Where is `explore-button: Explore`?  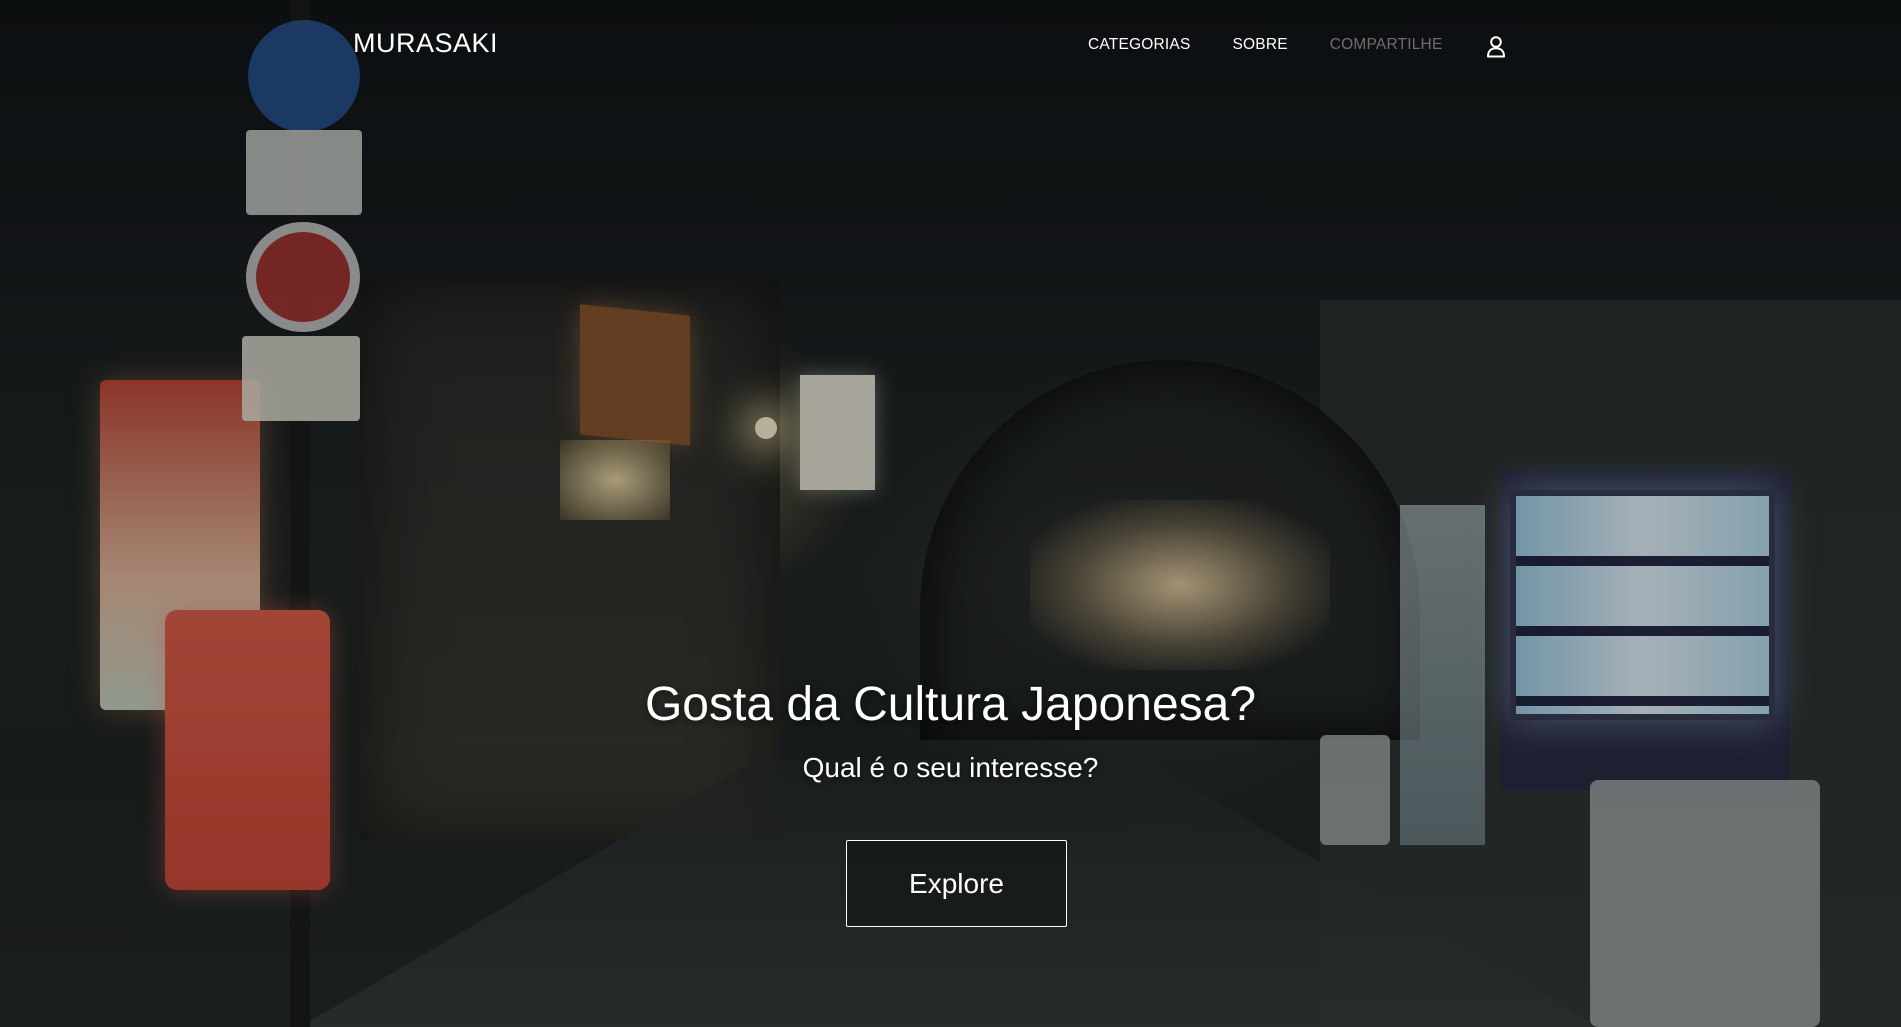 explore-button: Explore is located at coordinates (956, 883).